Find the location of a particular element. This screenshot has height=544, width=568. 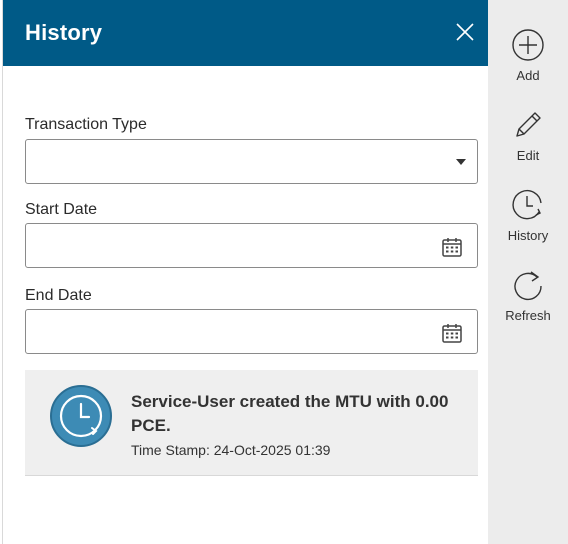

end-date-field is located at coordinates (251, 331).